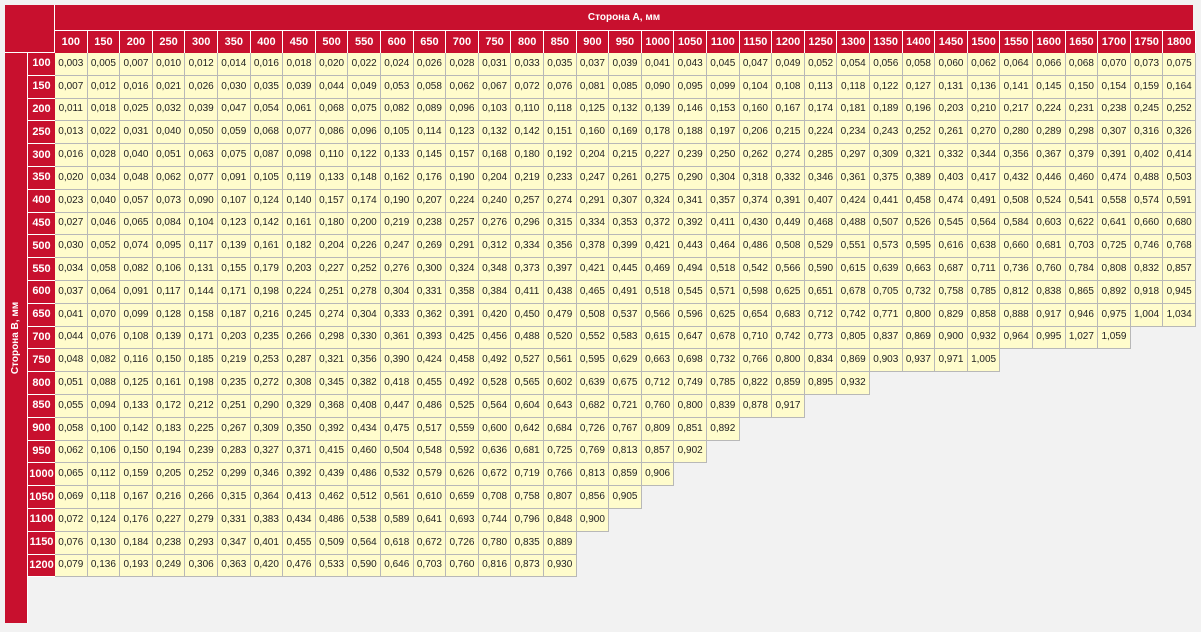 The image size is (1201, 632). What do you see at coordinates (723, 361) in the screenshot?
I see `table-cell: 0,732` at bounding box center [723, 361].